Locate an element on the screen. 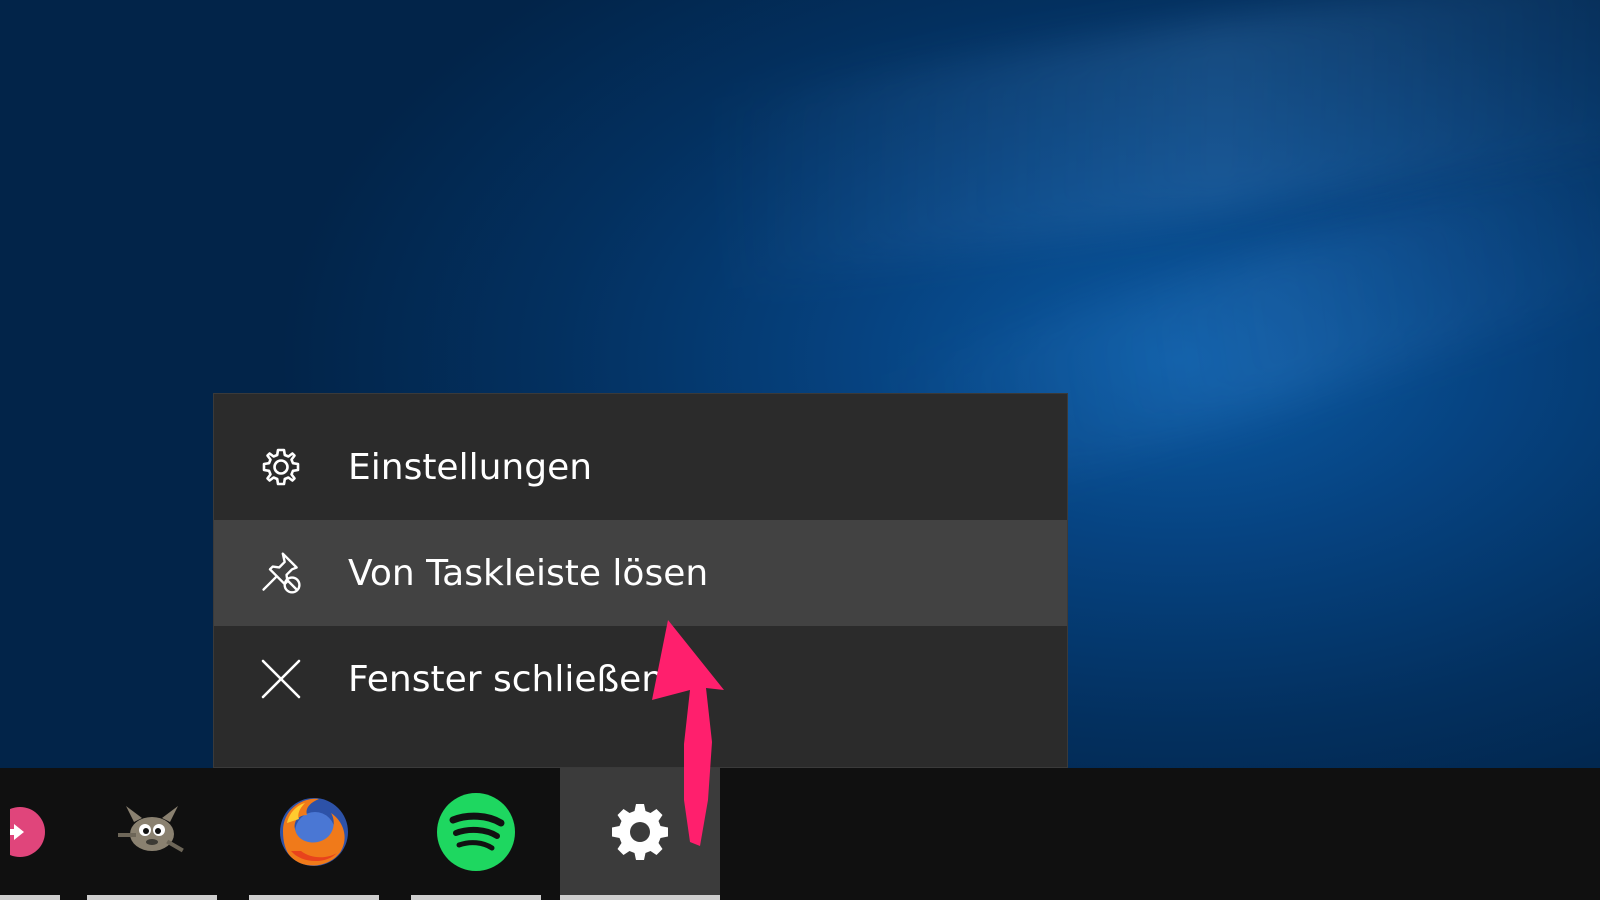 The width and height of the screenshot is (1600, 900). gimp-icon is located at coordinates (152, 834).